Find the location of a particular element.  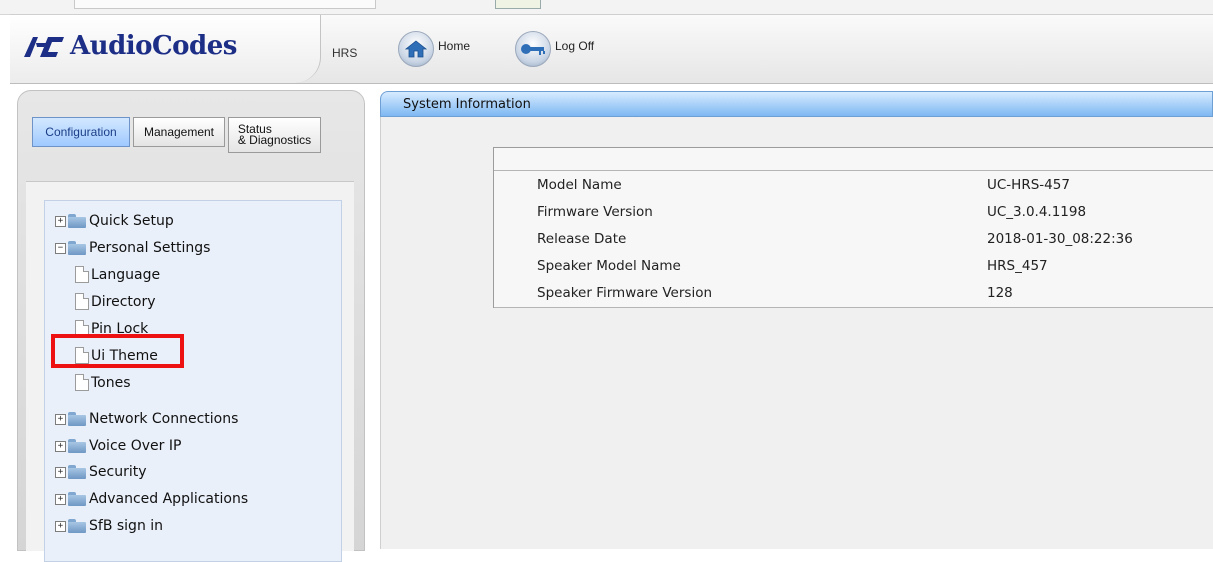

tab-configuration: Configuration is located at coordinates (81, 132).